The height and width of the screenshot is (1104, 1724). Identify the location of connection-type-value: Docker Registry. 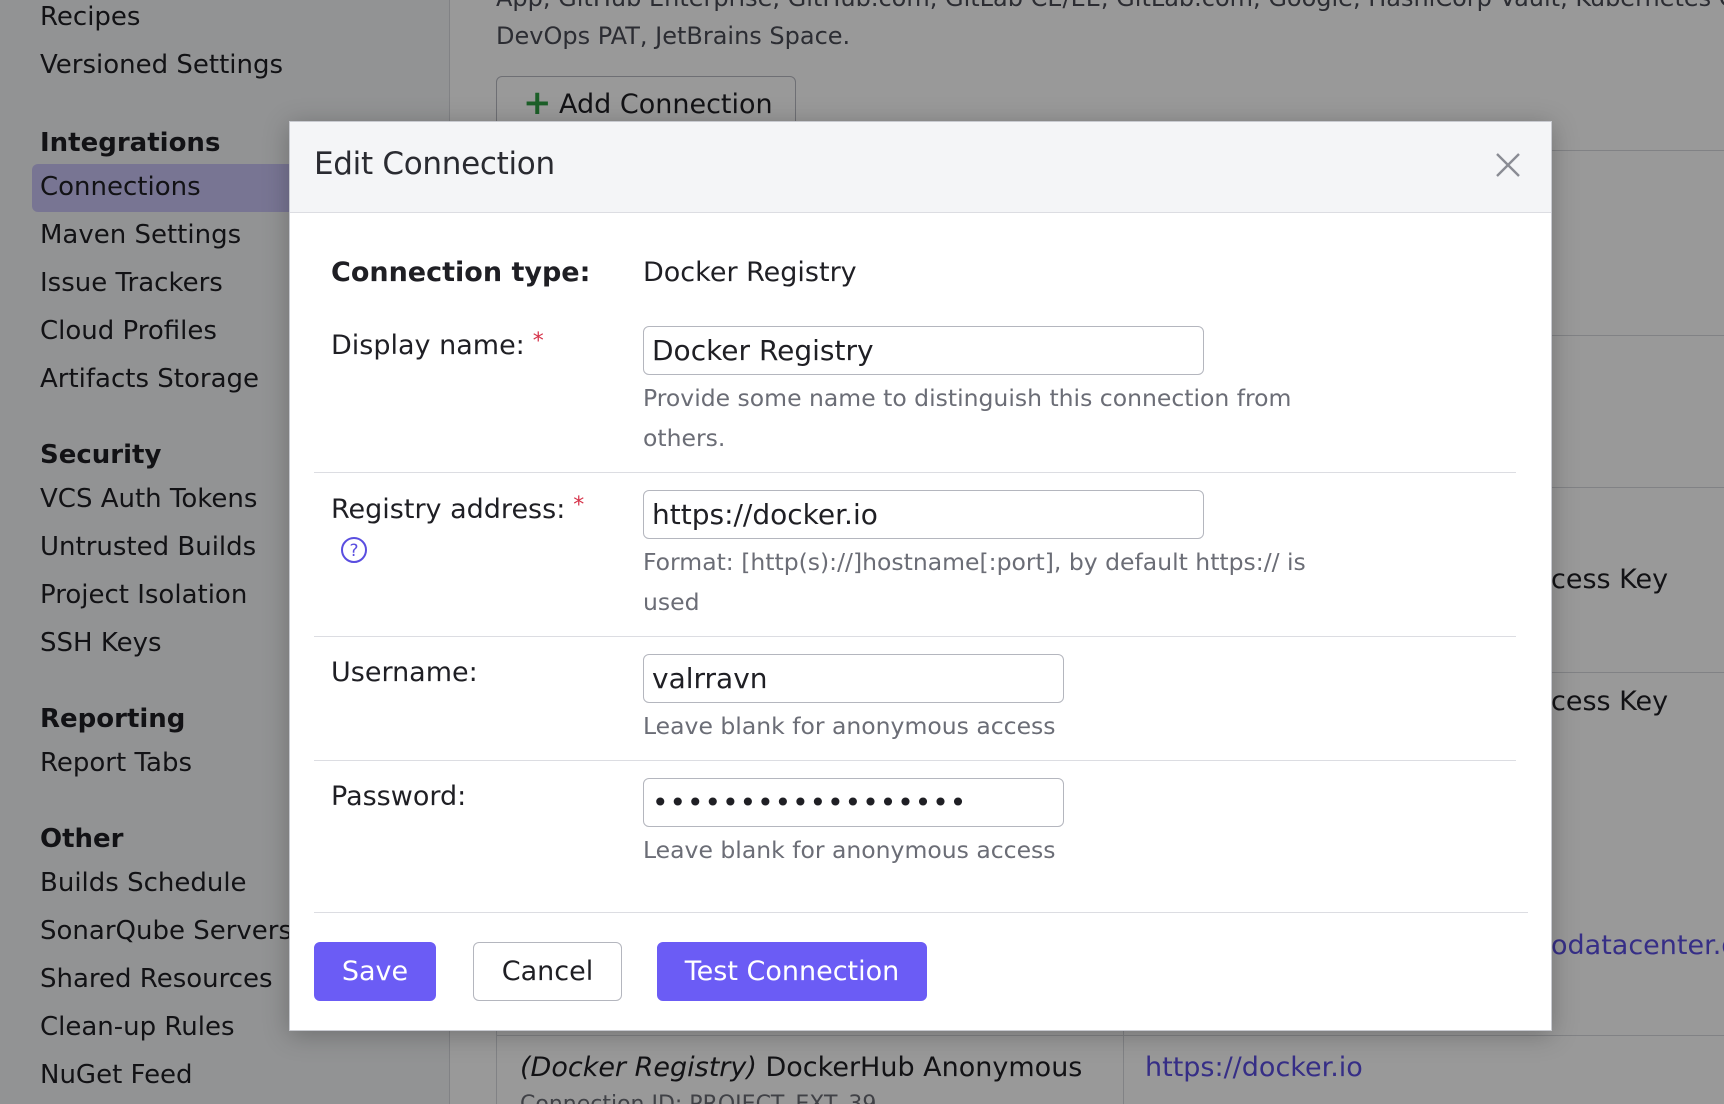
(750, 272).